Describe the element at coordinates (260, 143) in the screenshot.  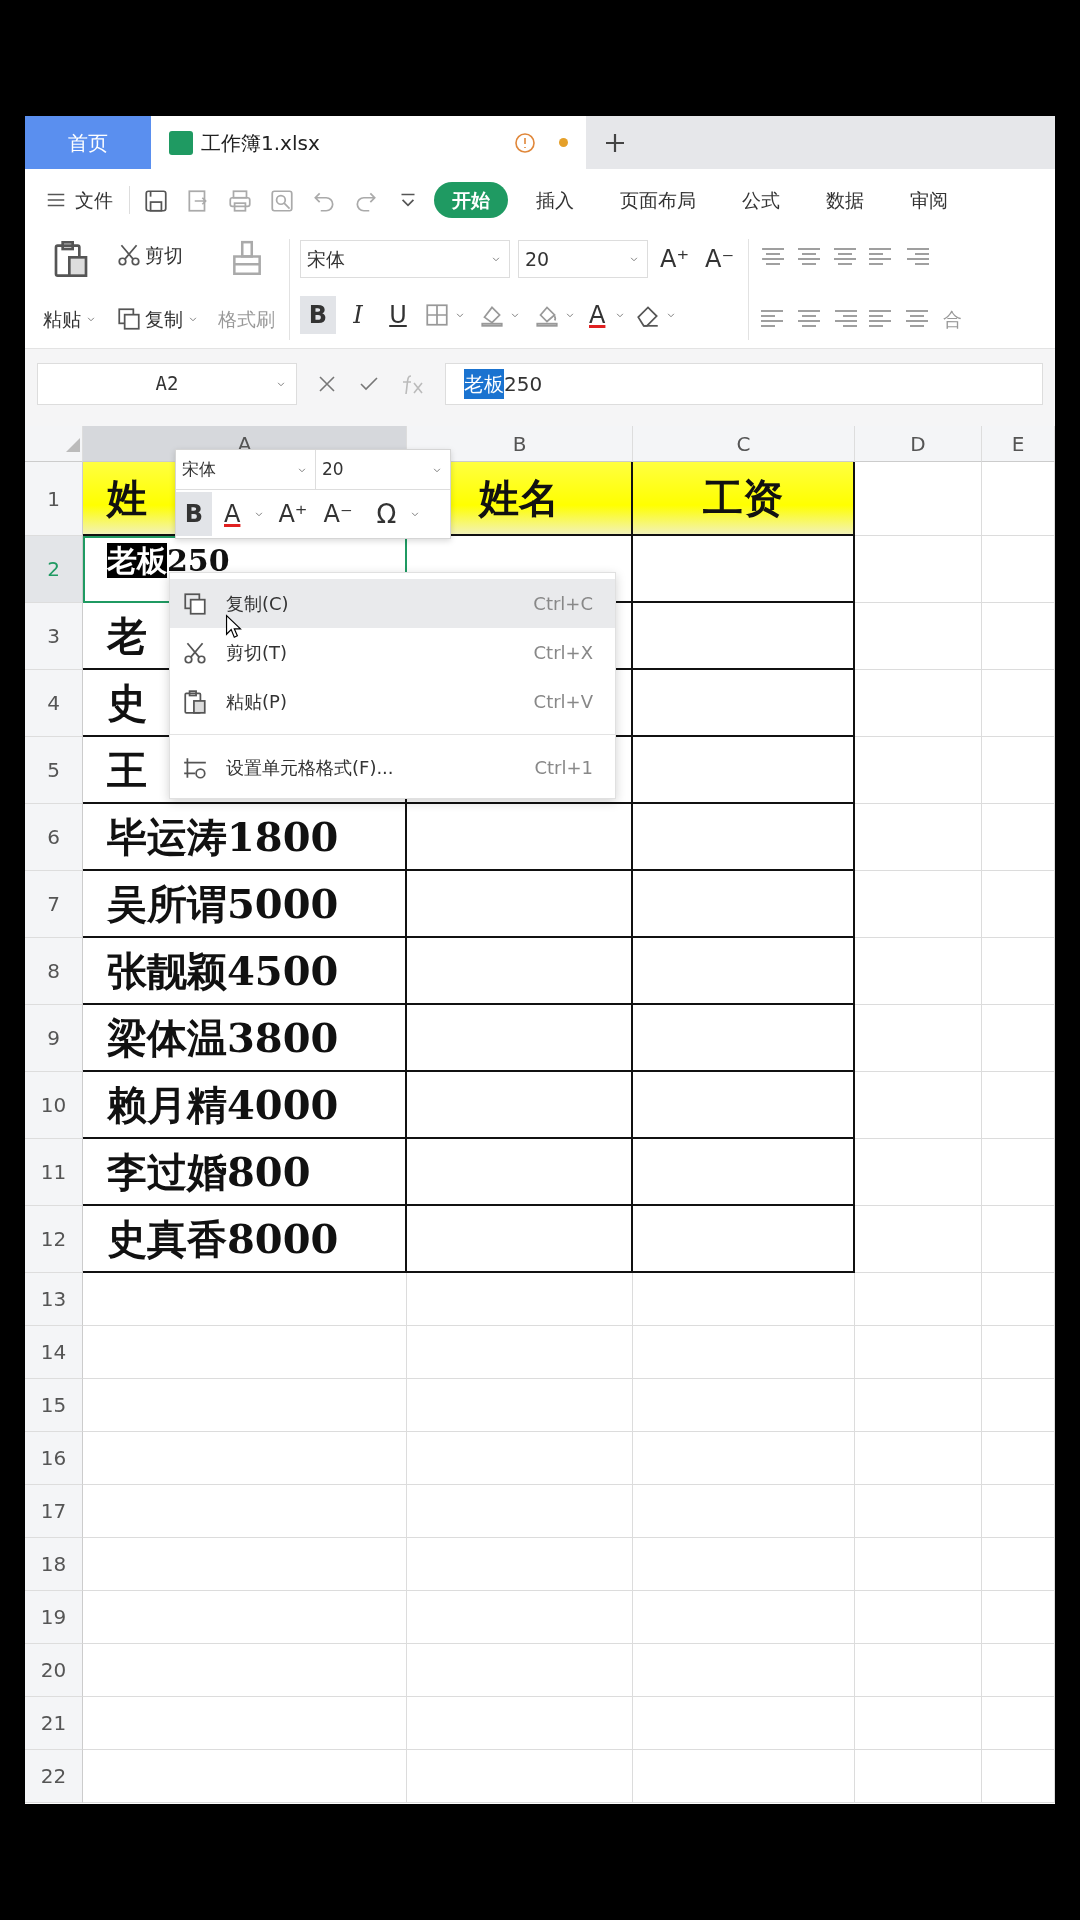
I see `file-name: 工作簿1.xlsx` at that location.